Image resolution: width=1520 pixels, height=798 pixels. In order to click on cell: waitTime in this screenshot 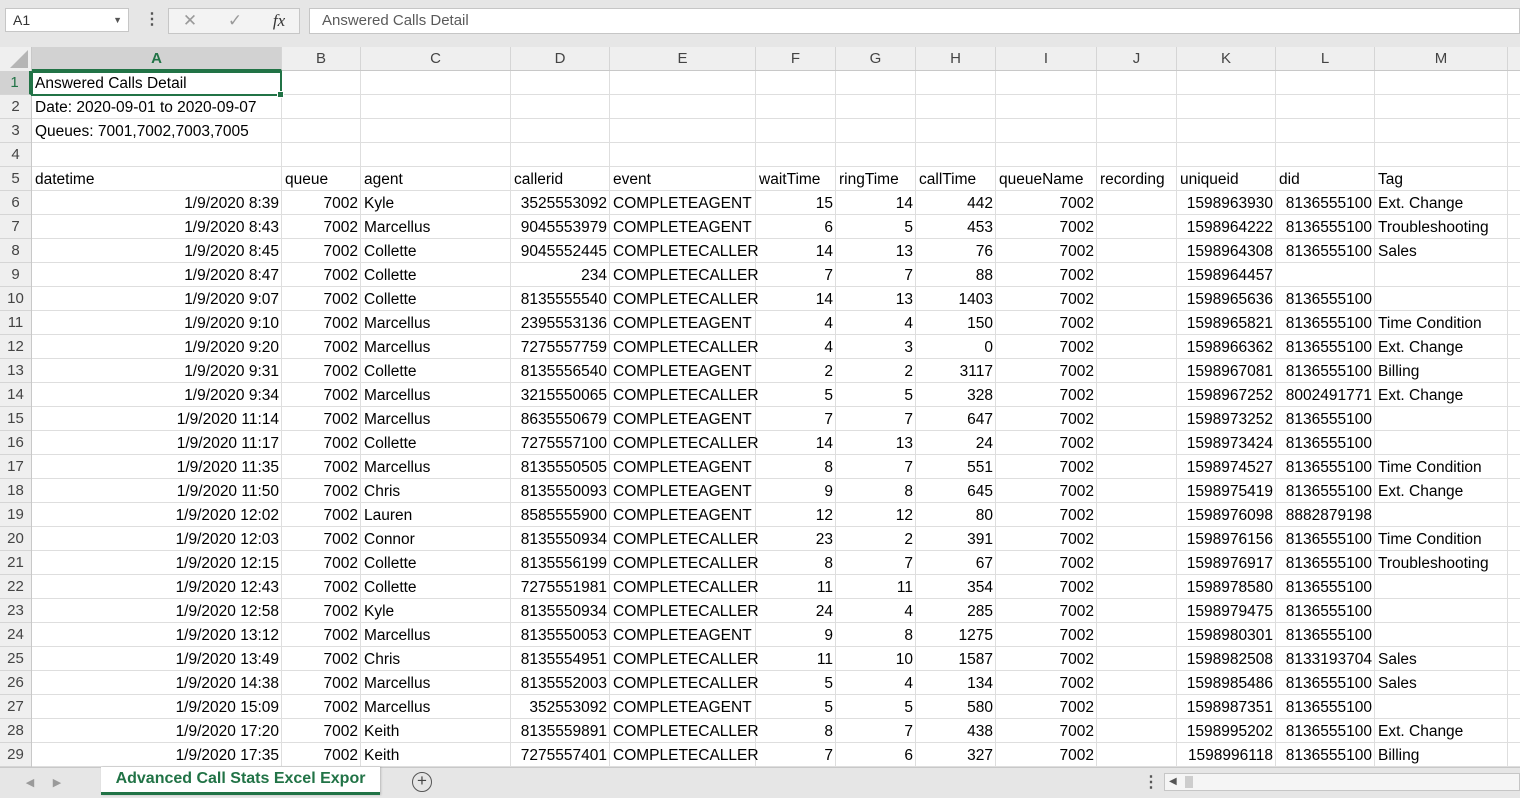, I will do `click(796, 179)`.